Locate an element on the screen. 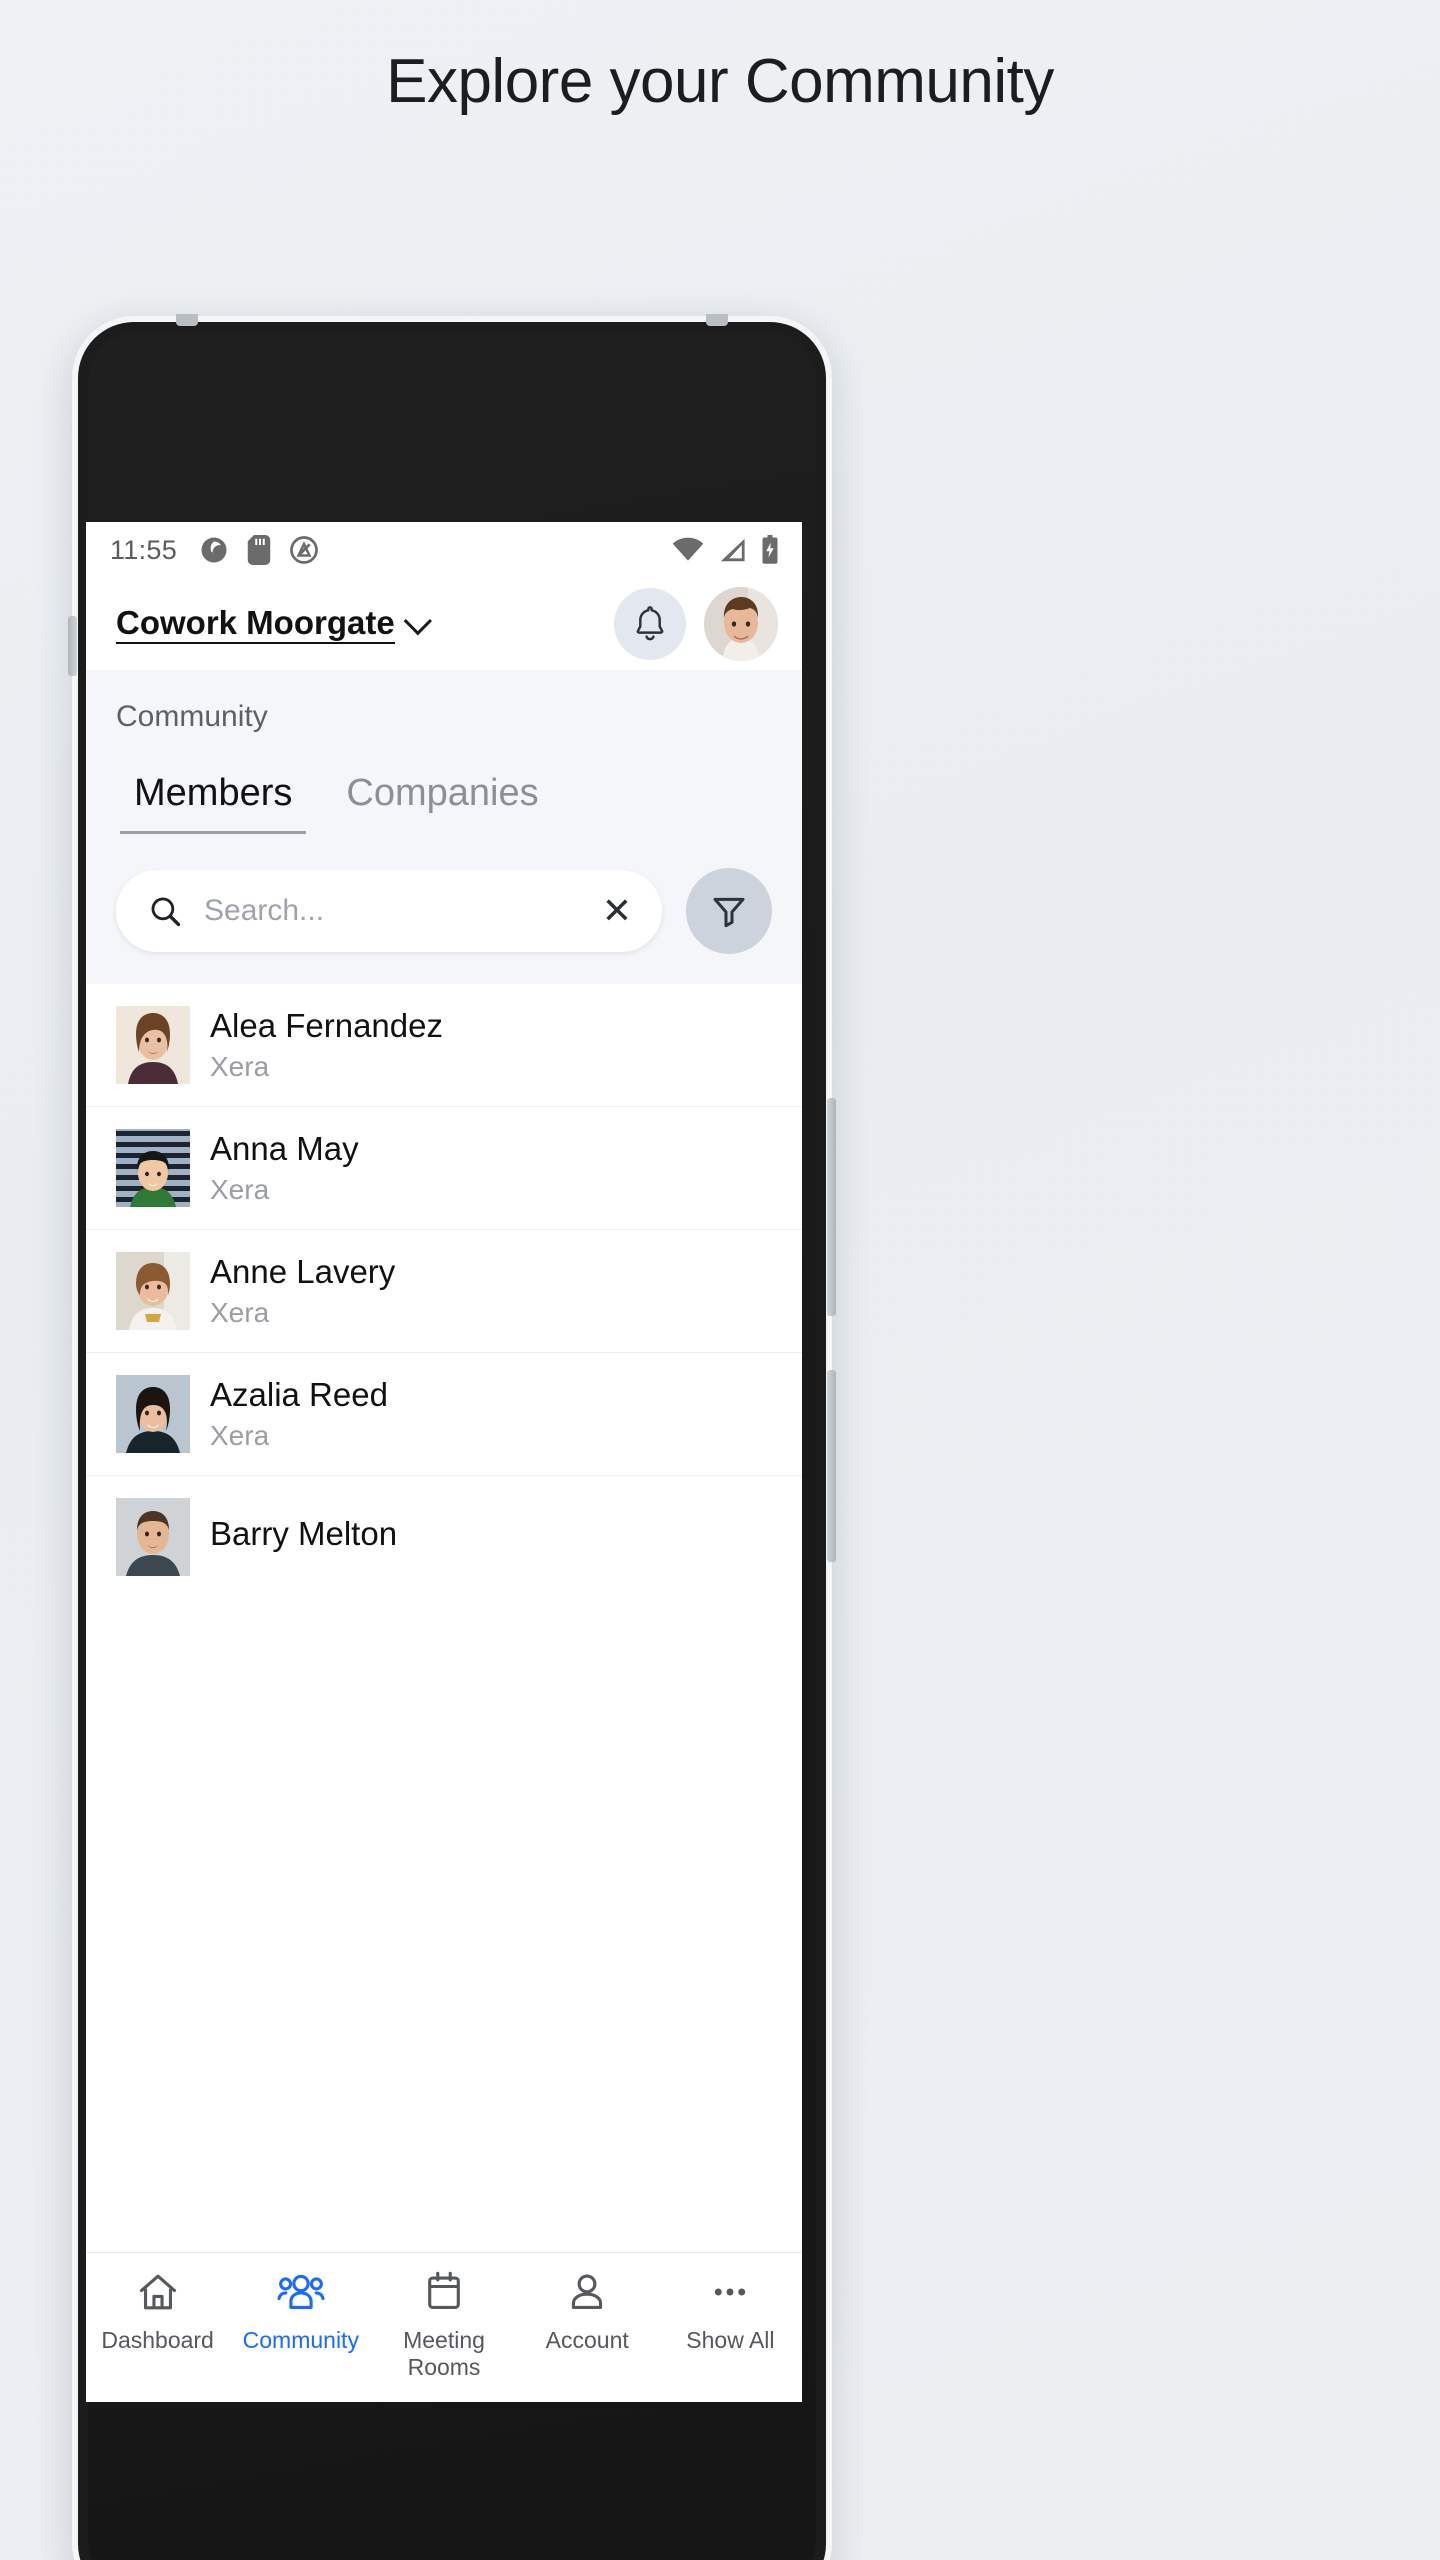  nav-item-account: Account is located at coordinates (587, 2311).